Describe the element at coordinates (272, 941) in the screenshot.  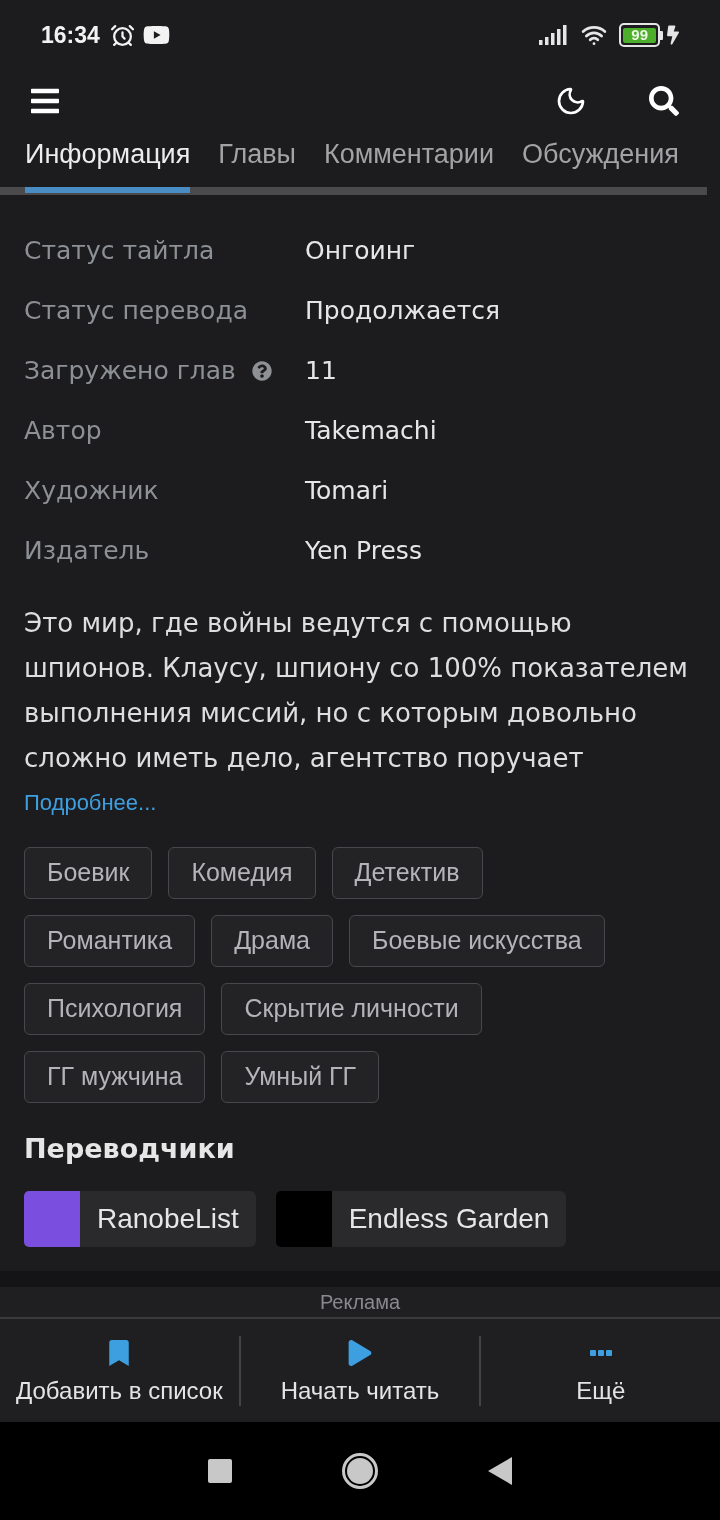
I see `genre-tag: Драма` at that location.